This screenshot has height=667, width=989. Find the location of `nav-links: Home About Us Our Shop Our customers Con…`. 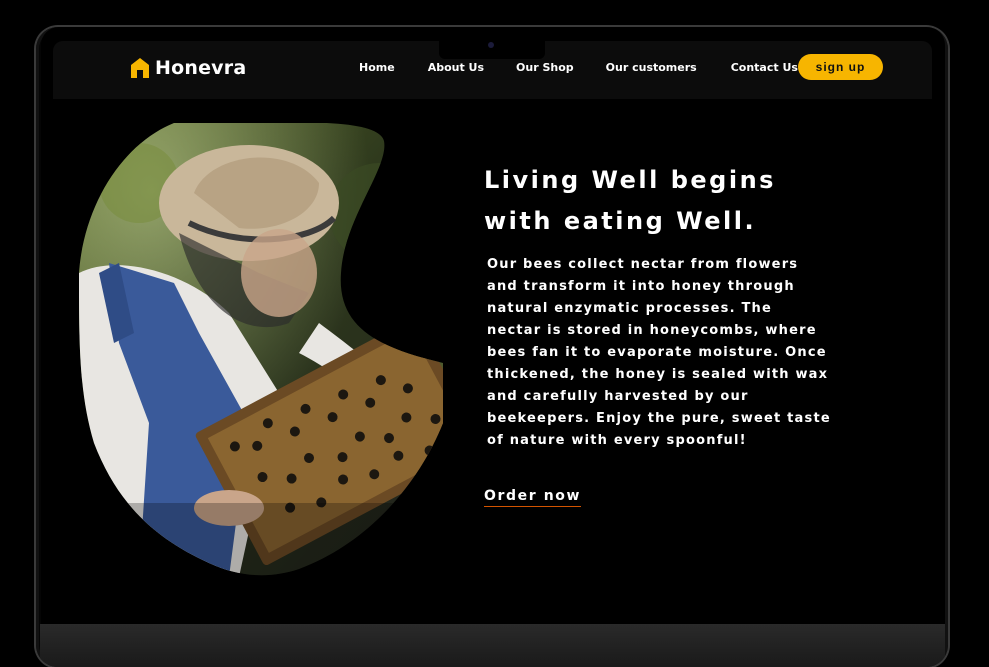

nav-links: Home About Us Our Shop Our customers Con… is located at coordinates (578, 67).